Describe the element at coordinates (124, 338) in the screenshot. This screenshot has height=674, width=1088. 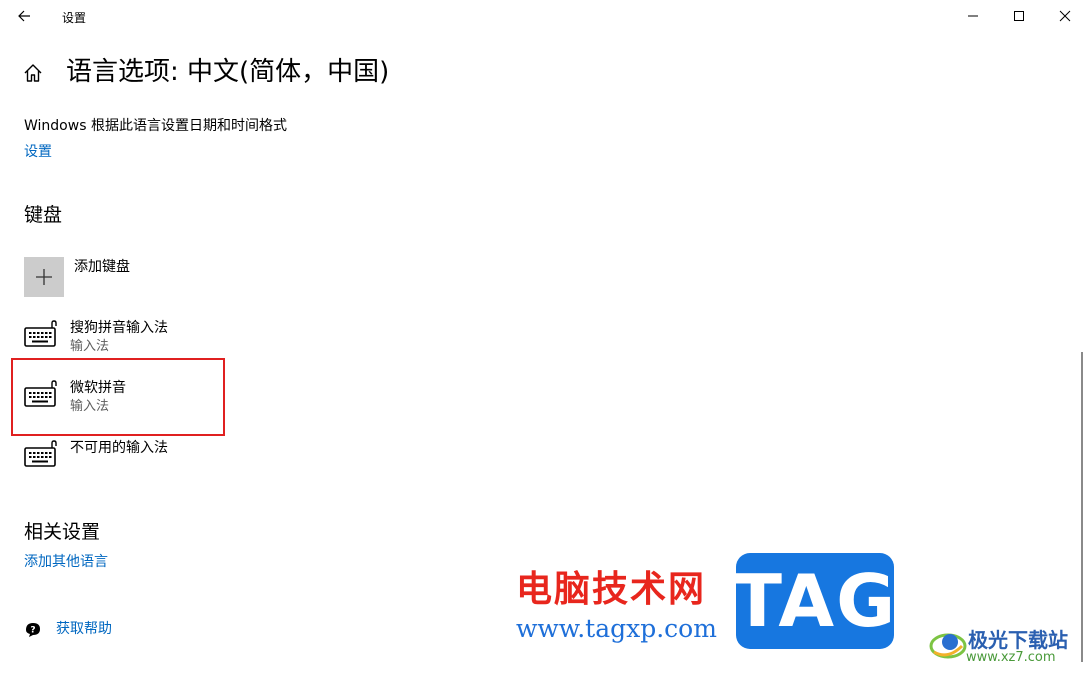
I see `keyboard-item-sogou: 搜狗拼音输入法 输入法` at that location.